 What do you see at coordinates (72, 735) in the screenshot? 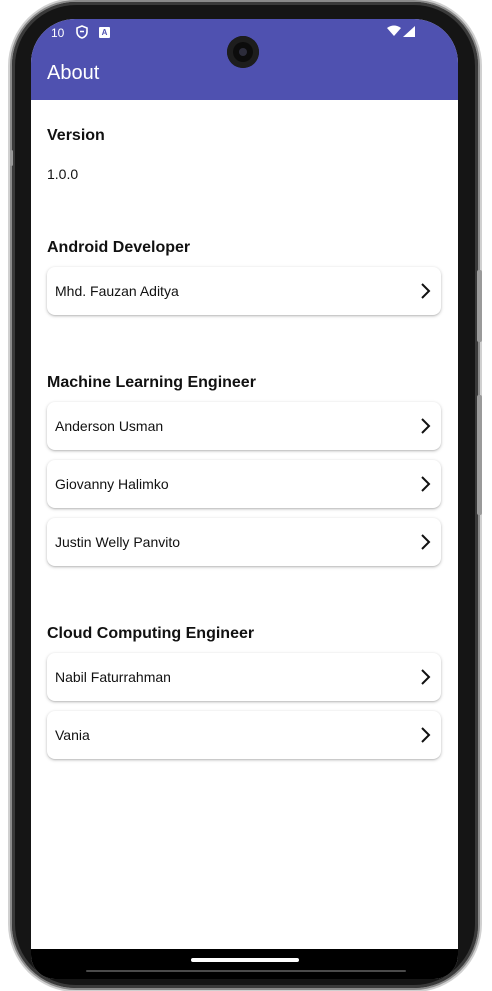
I see `member-name: Vania` at bounding box center [72, 735].